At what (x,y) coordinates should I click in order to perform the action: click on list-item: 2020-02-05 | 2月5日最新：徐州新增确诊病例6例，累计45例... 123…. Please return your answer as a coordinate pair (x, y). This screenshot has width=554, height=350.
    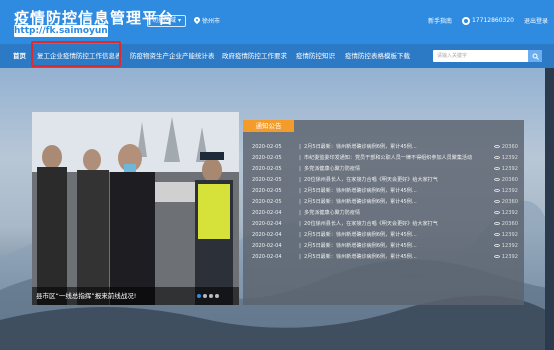
    Looking at the image, I should click on (385, 191).